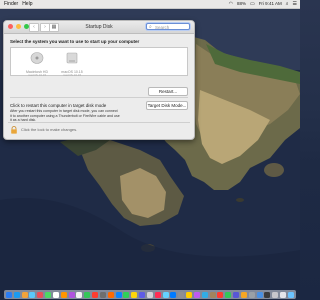  Describe the element at coordinates (37, 58) in the screenshot. I see `internal-disk-icon` at that location.